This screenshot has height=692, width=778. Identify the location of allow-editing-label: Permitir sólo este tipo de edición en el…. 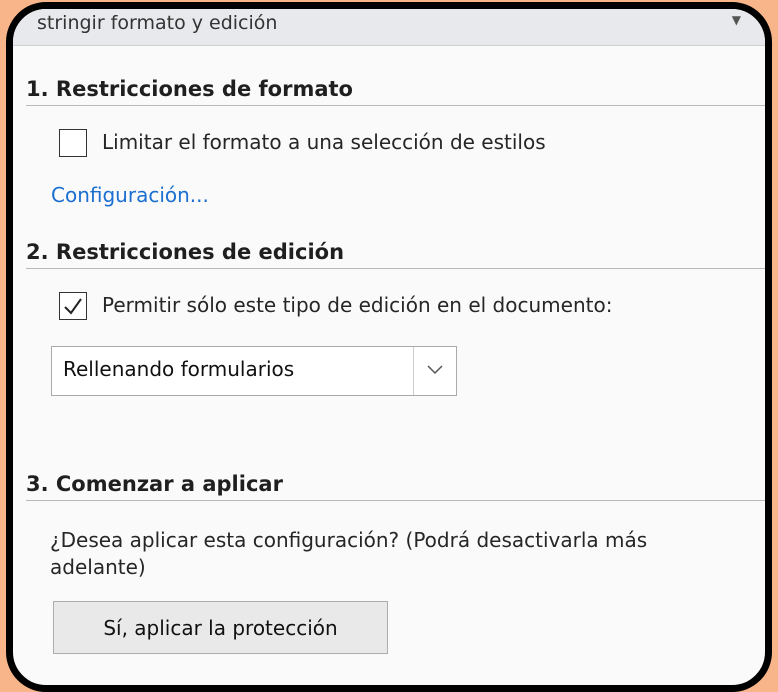
(357, 305).